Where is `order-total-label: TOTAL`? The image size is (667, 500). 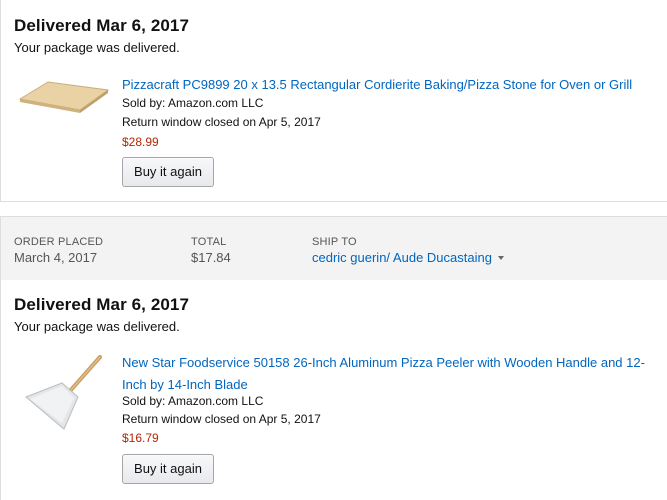 order-total-label: TOTAL is located at coordinates (209, 242).